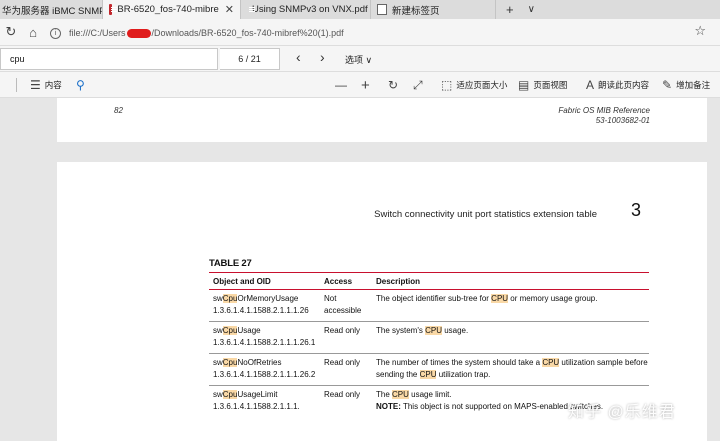 The image size is (720, 441). What do you see at coordinates (590, 85) in the screenshot?
I see `read-aloud-icon: A` at bounding box center [590, 85].